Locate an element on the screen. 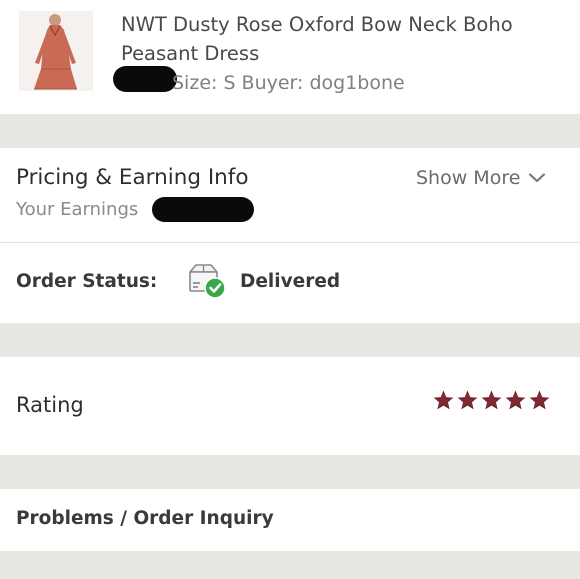 This screenshot has height=579, width=580. redaction-mark is located at coordinates (145, 79).